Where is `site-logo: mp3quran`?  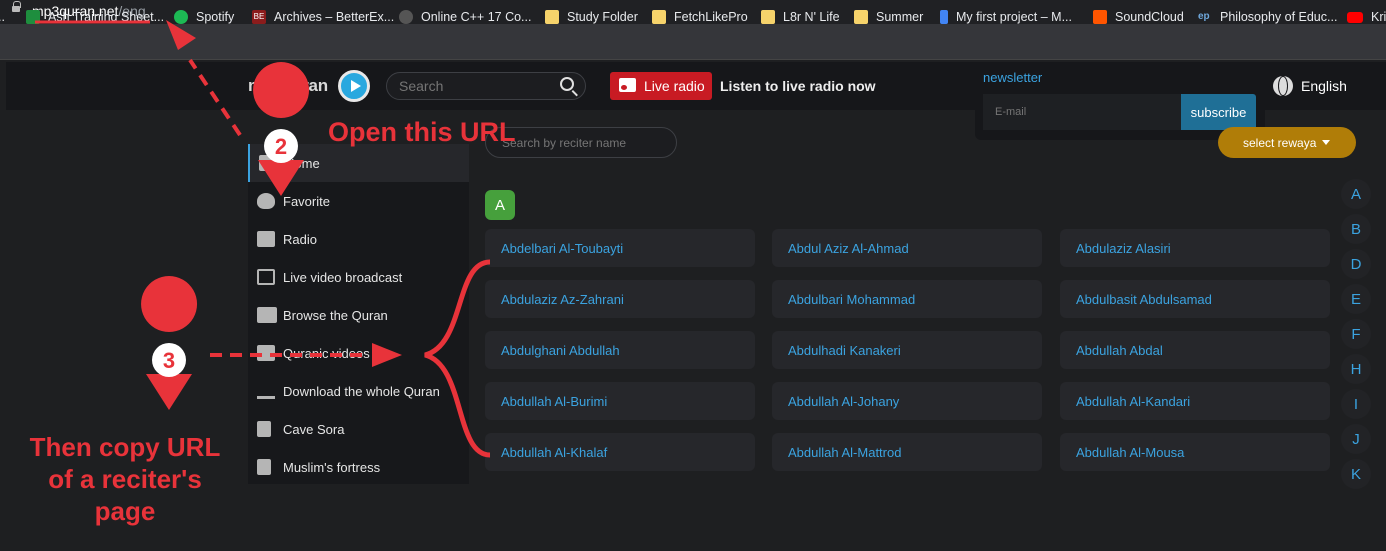 site-logo: mp3quran is located at coordinates (288, 86).